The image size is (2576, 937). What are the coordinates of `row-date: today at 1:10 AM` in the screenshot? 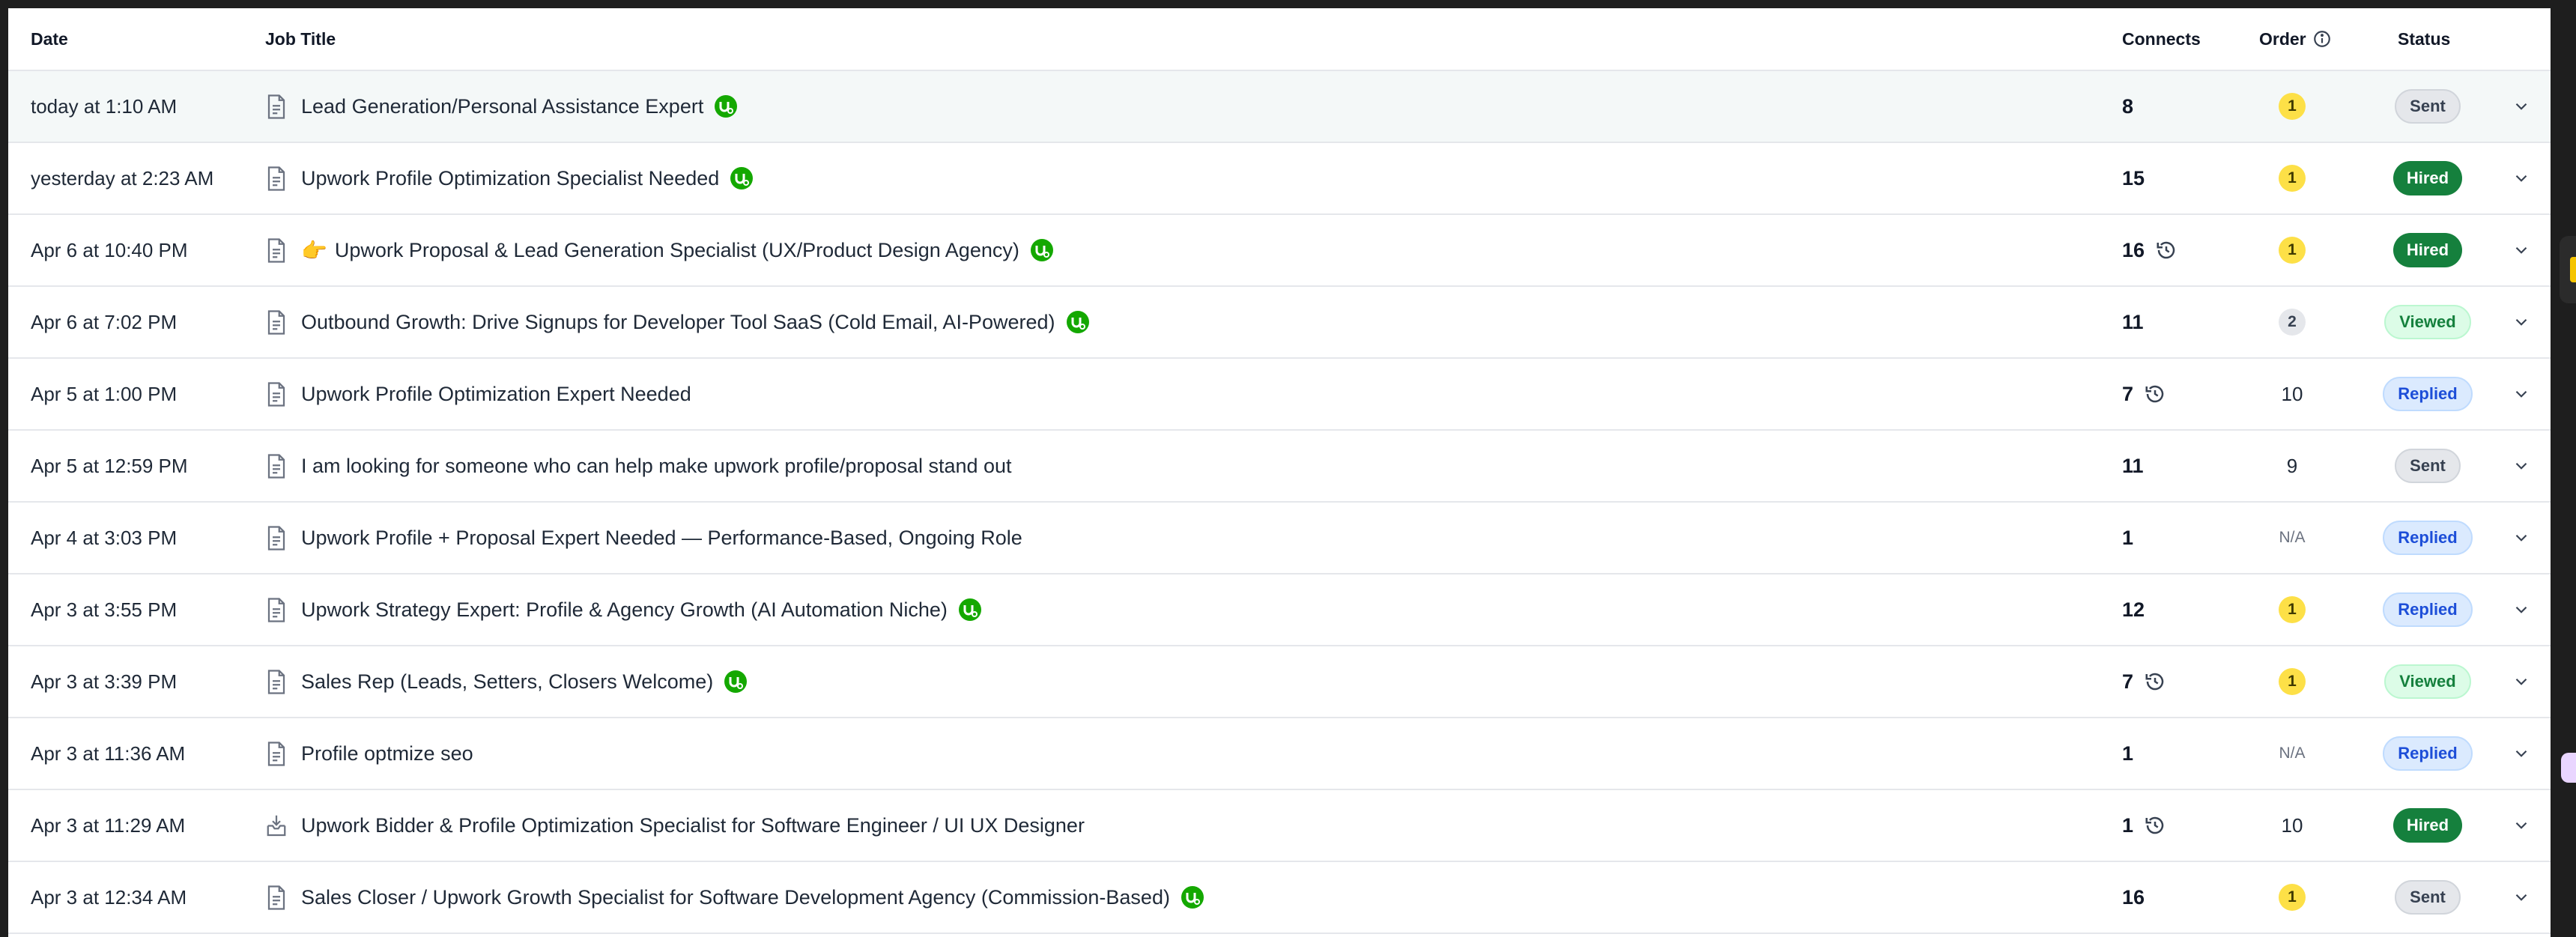 It's located at (105, 106).